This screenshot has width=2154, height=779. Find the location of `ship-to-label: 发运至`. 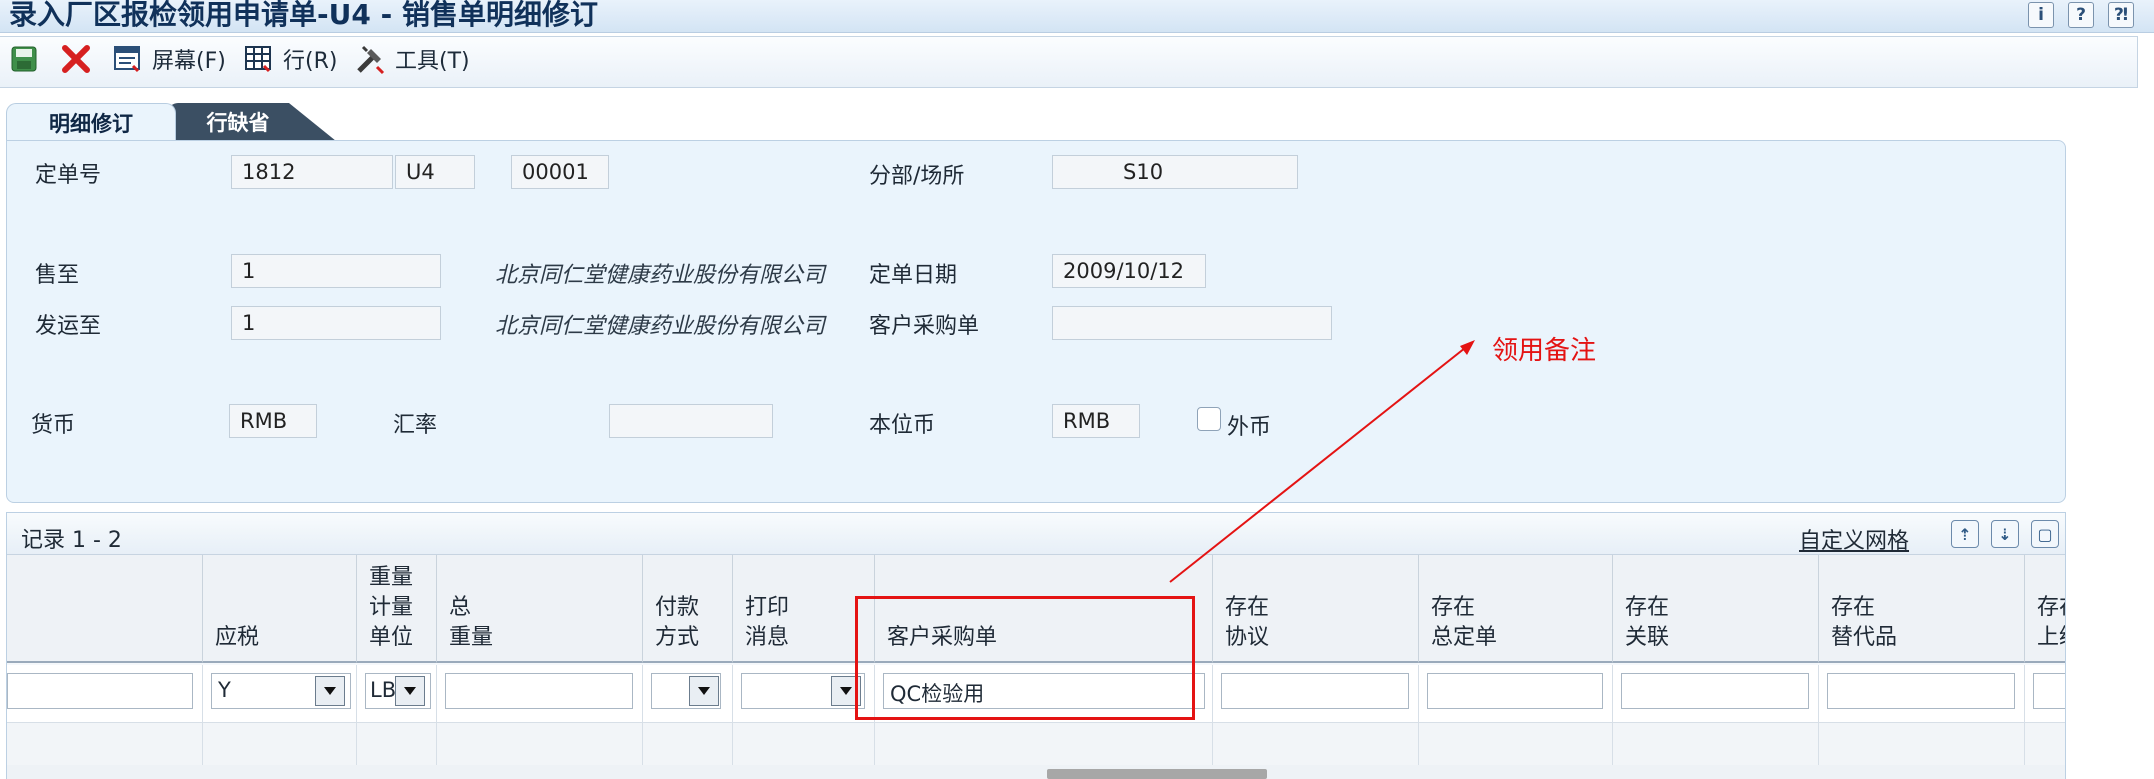

ship-to-label: 发运至 is located at coordinates (68, 326).